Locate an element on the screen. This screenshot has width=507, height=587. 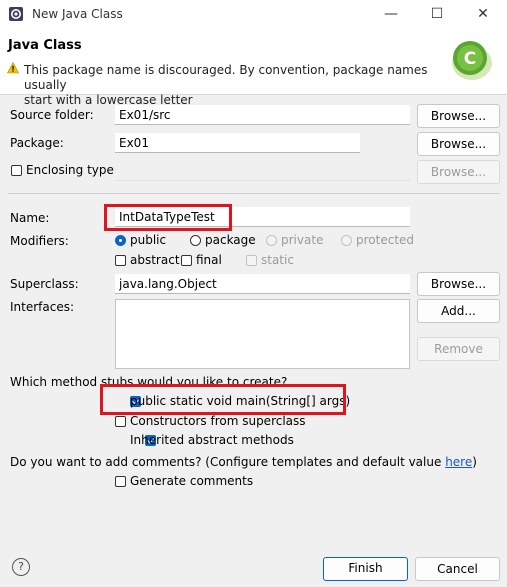
close-button: ✕ is located at coordinates (483, 14).